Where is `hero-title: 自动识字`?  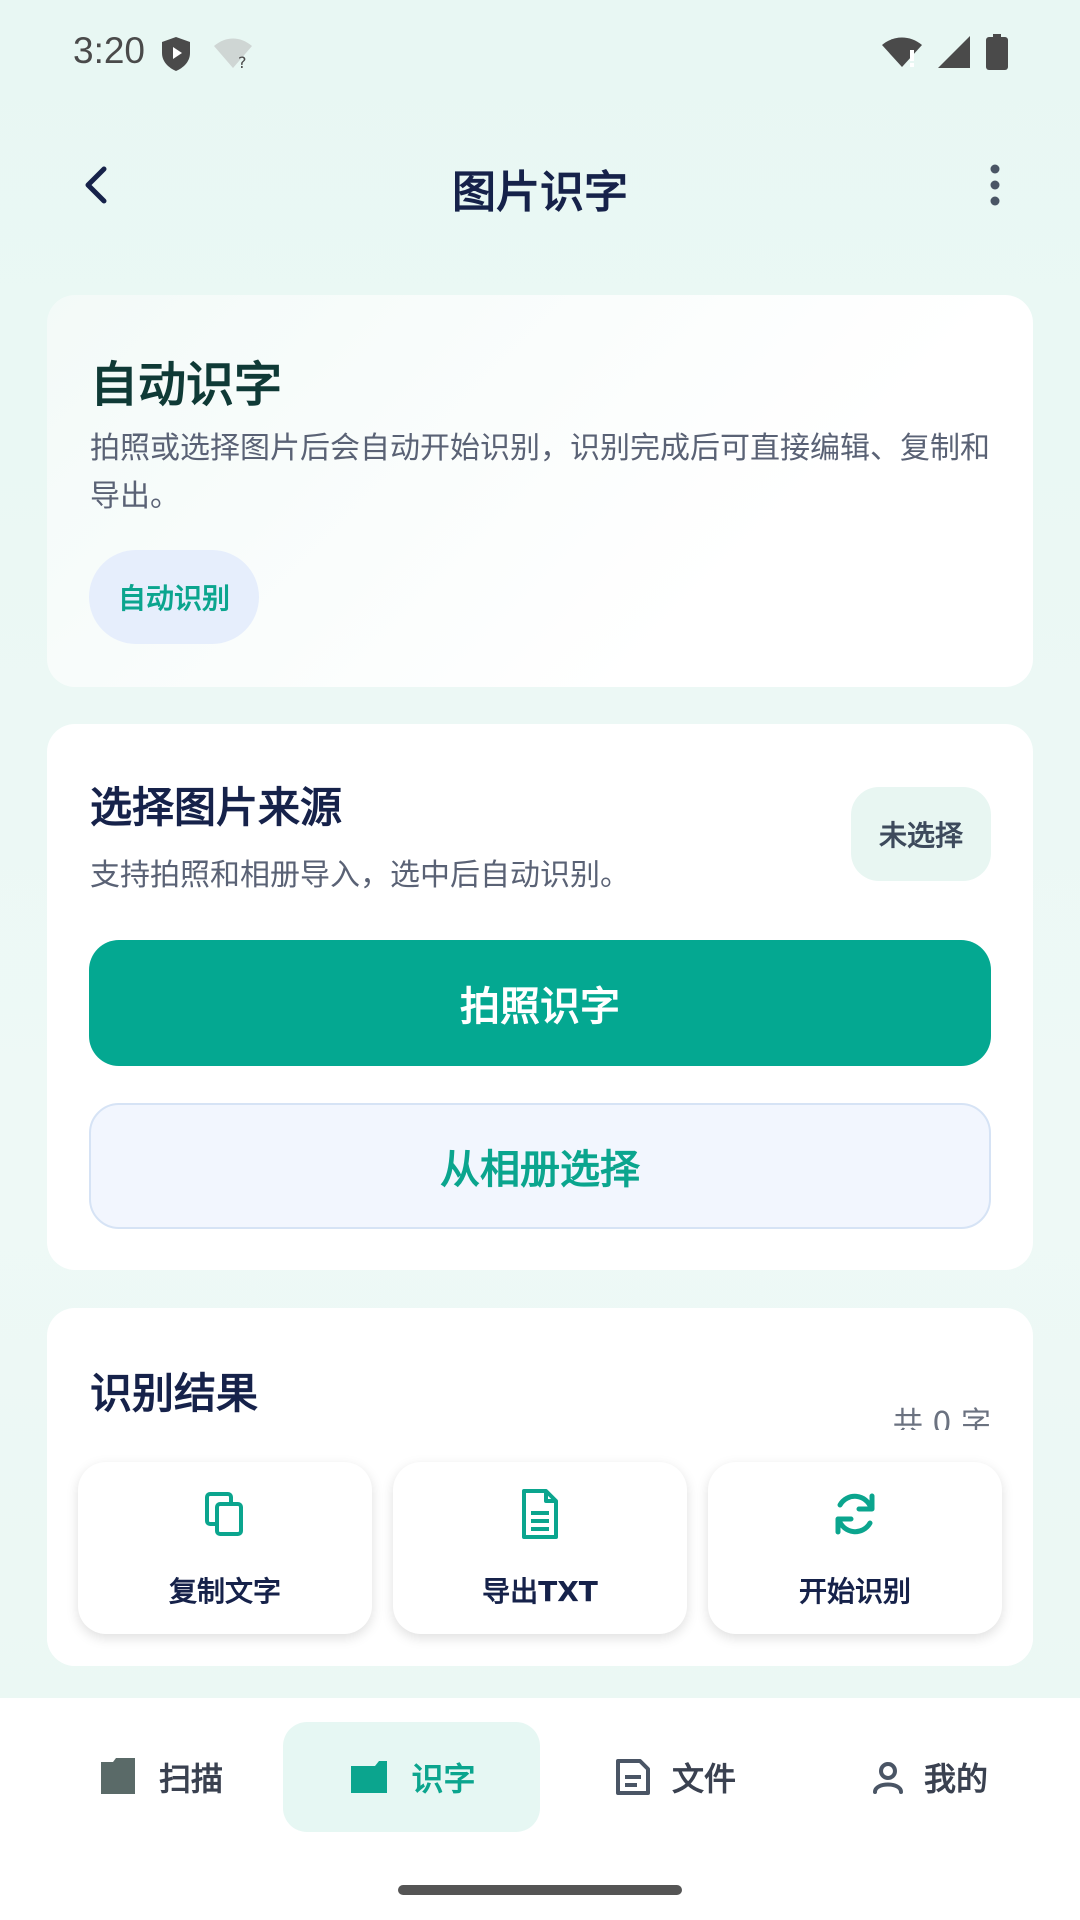
hero-title: 自动识字 is located at coordinates (186, 385).